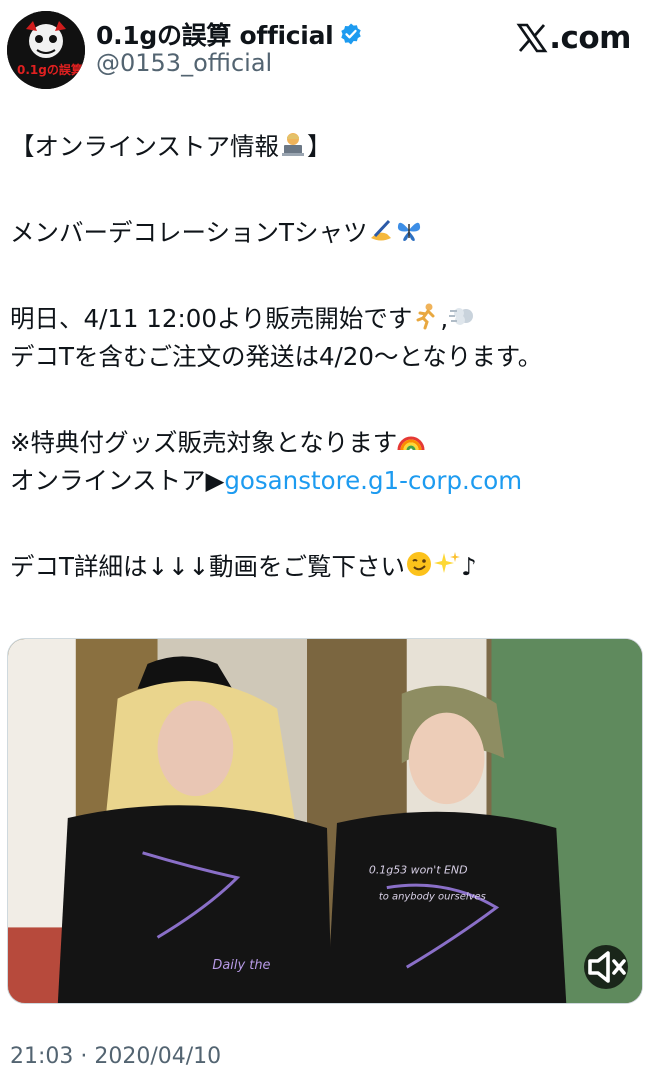  I want to click on tweet-line-1-close: 】, so click(319, 146).